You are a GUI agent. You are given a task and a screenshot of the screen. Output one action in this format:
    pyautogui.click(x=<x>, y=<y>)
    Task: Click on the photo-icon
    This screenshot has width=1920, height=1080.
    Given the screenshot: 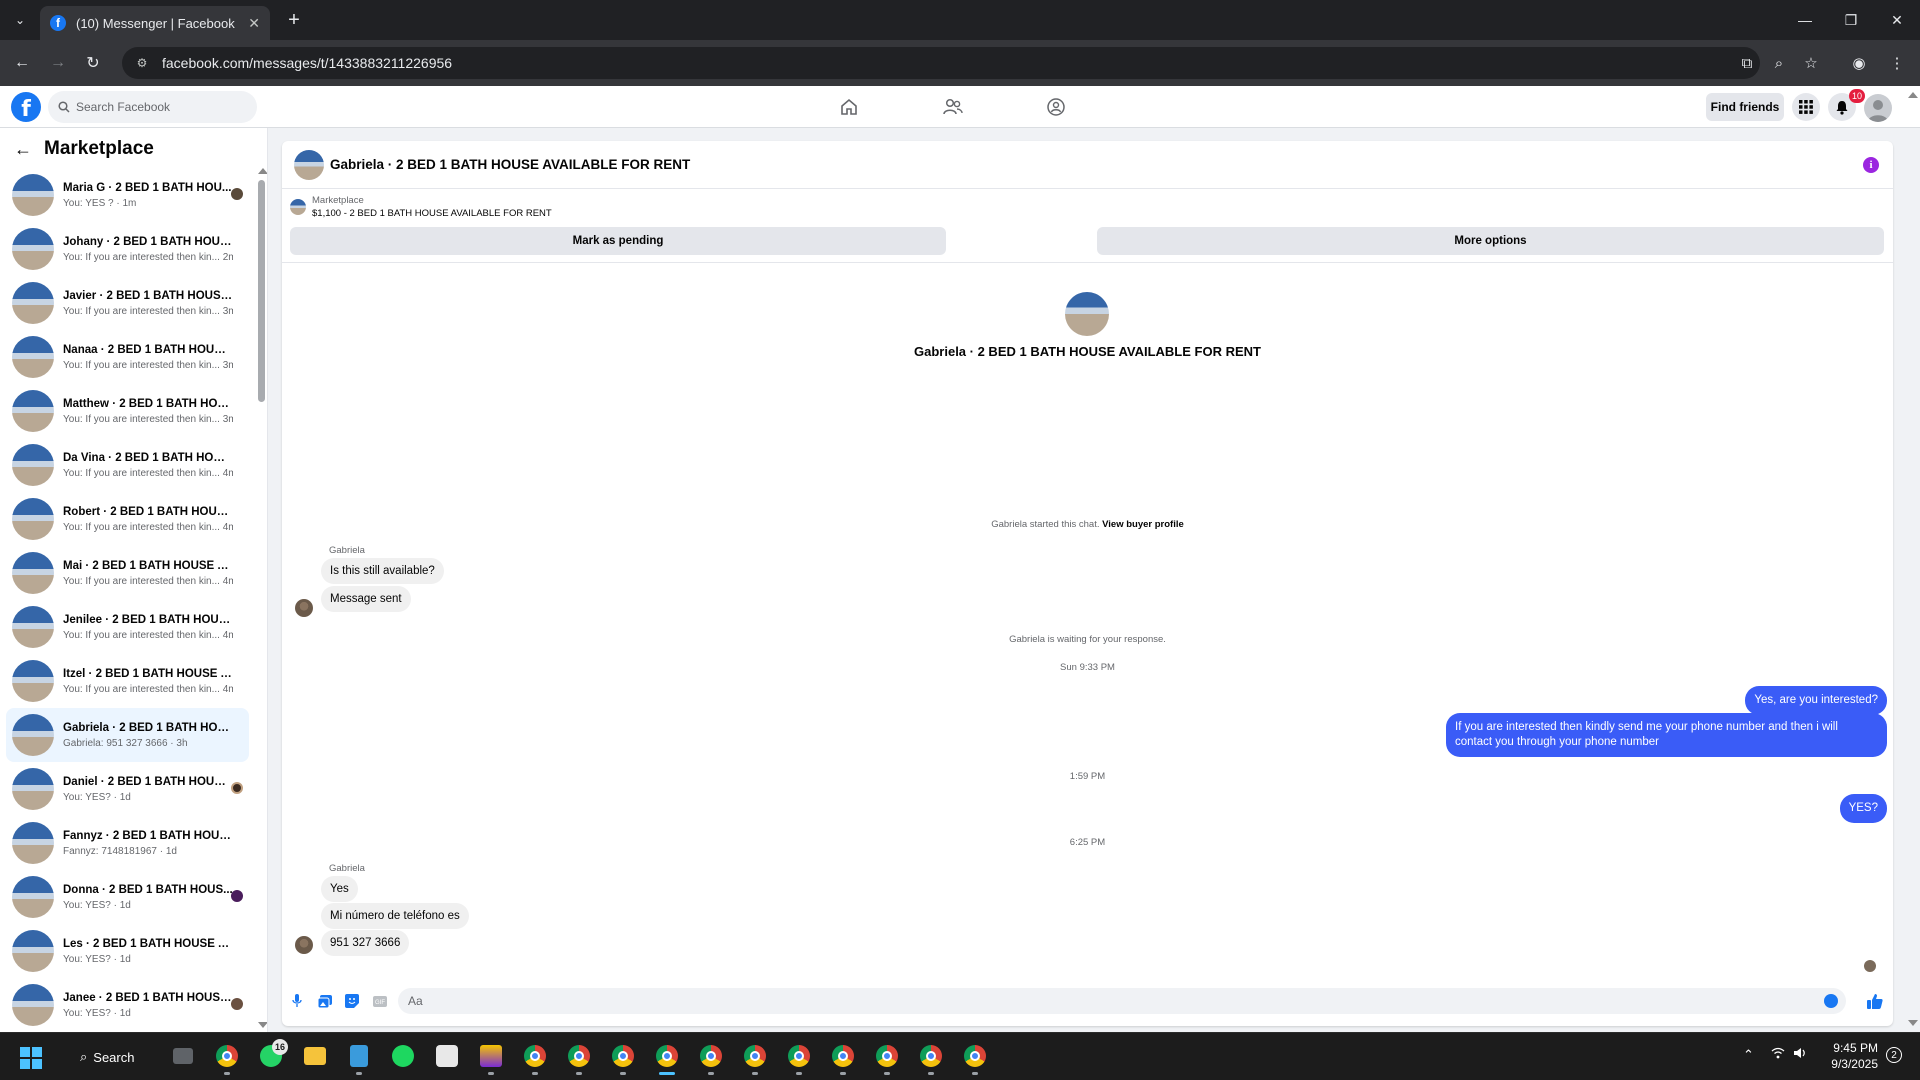 What is the action you would take?
    pyautogui.click(x=325, y=1001)
    